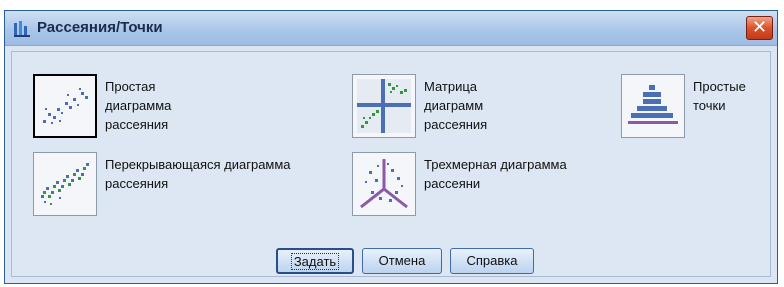 The width and height of the screenshot is (784, 287). I want to click on option-label: Простая диаграмма рассеяния, so click(138, 105).